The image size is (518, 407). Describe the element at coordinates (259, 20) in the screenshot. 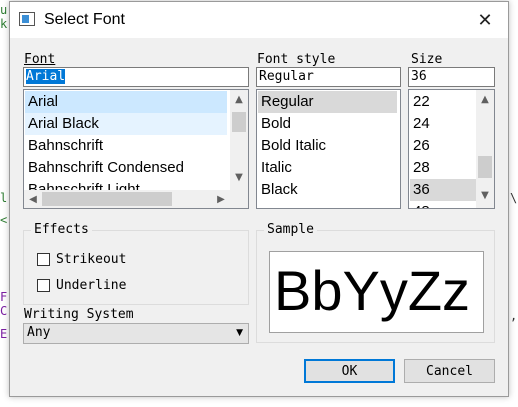

I see `title-bar: Select Font ✕` at that location.